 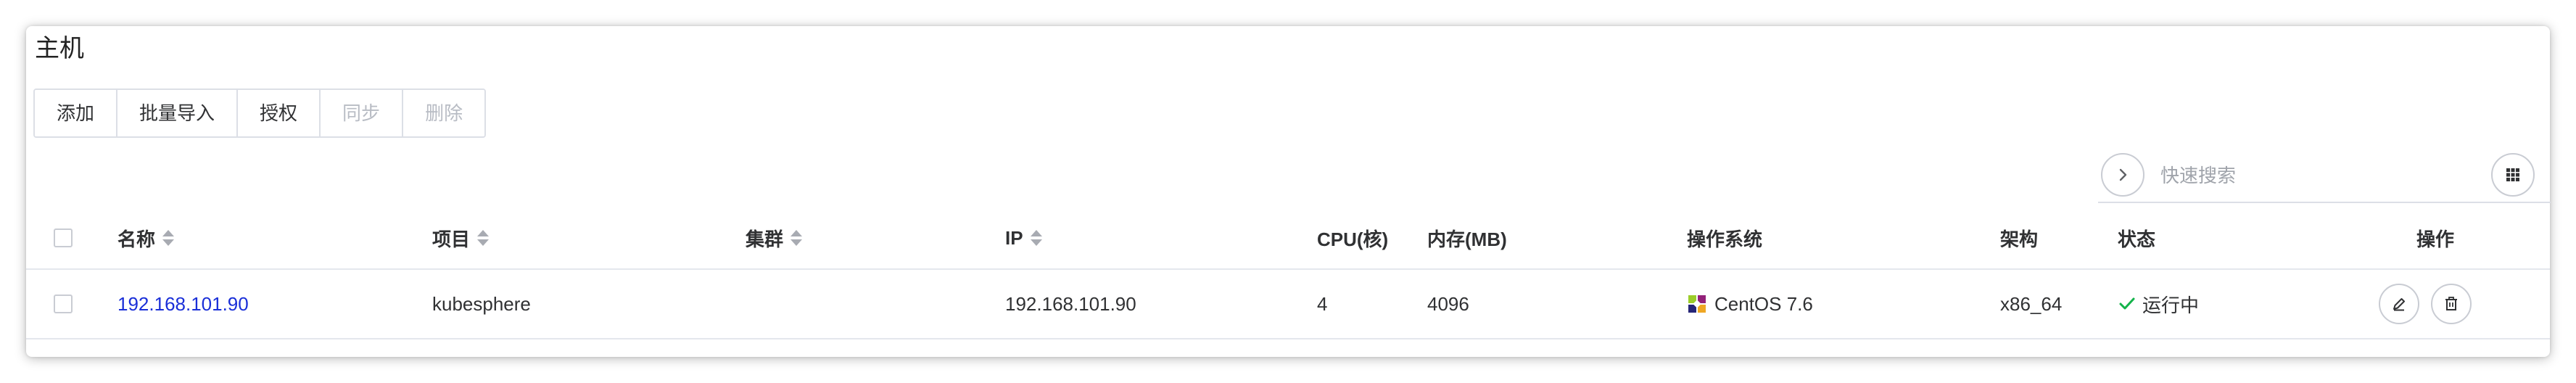 What do you see at coordinates (1023, 237) in the screenshot?
I see `column-header-ip: IP` at bounding box center [1023, 237].